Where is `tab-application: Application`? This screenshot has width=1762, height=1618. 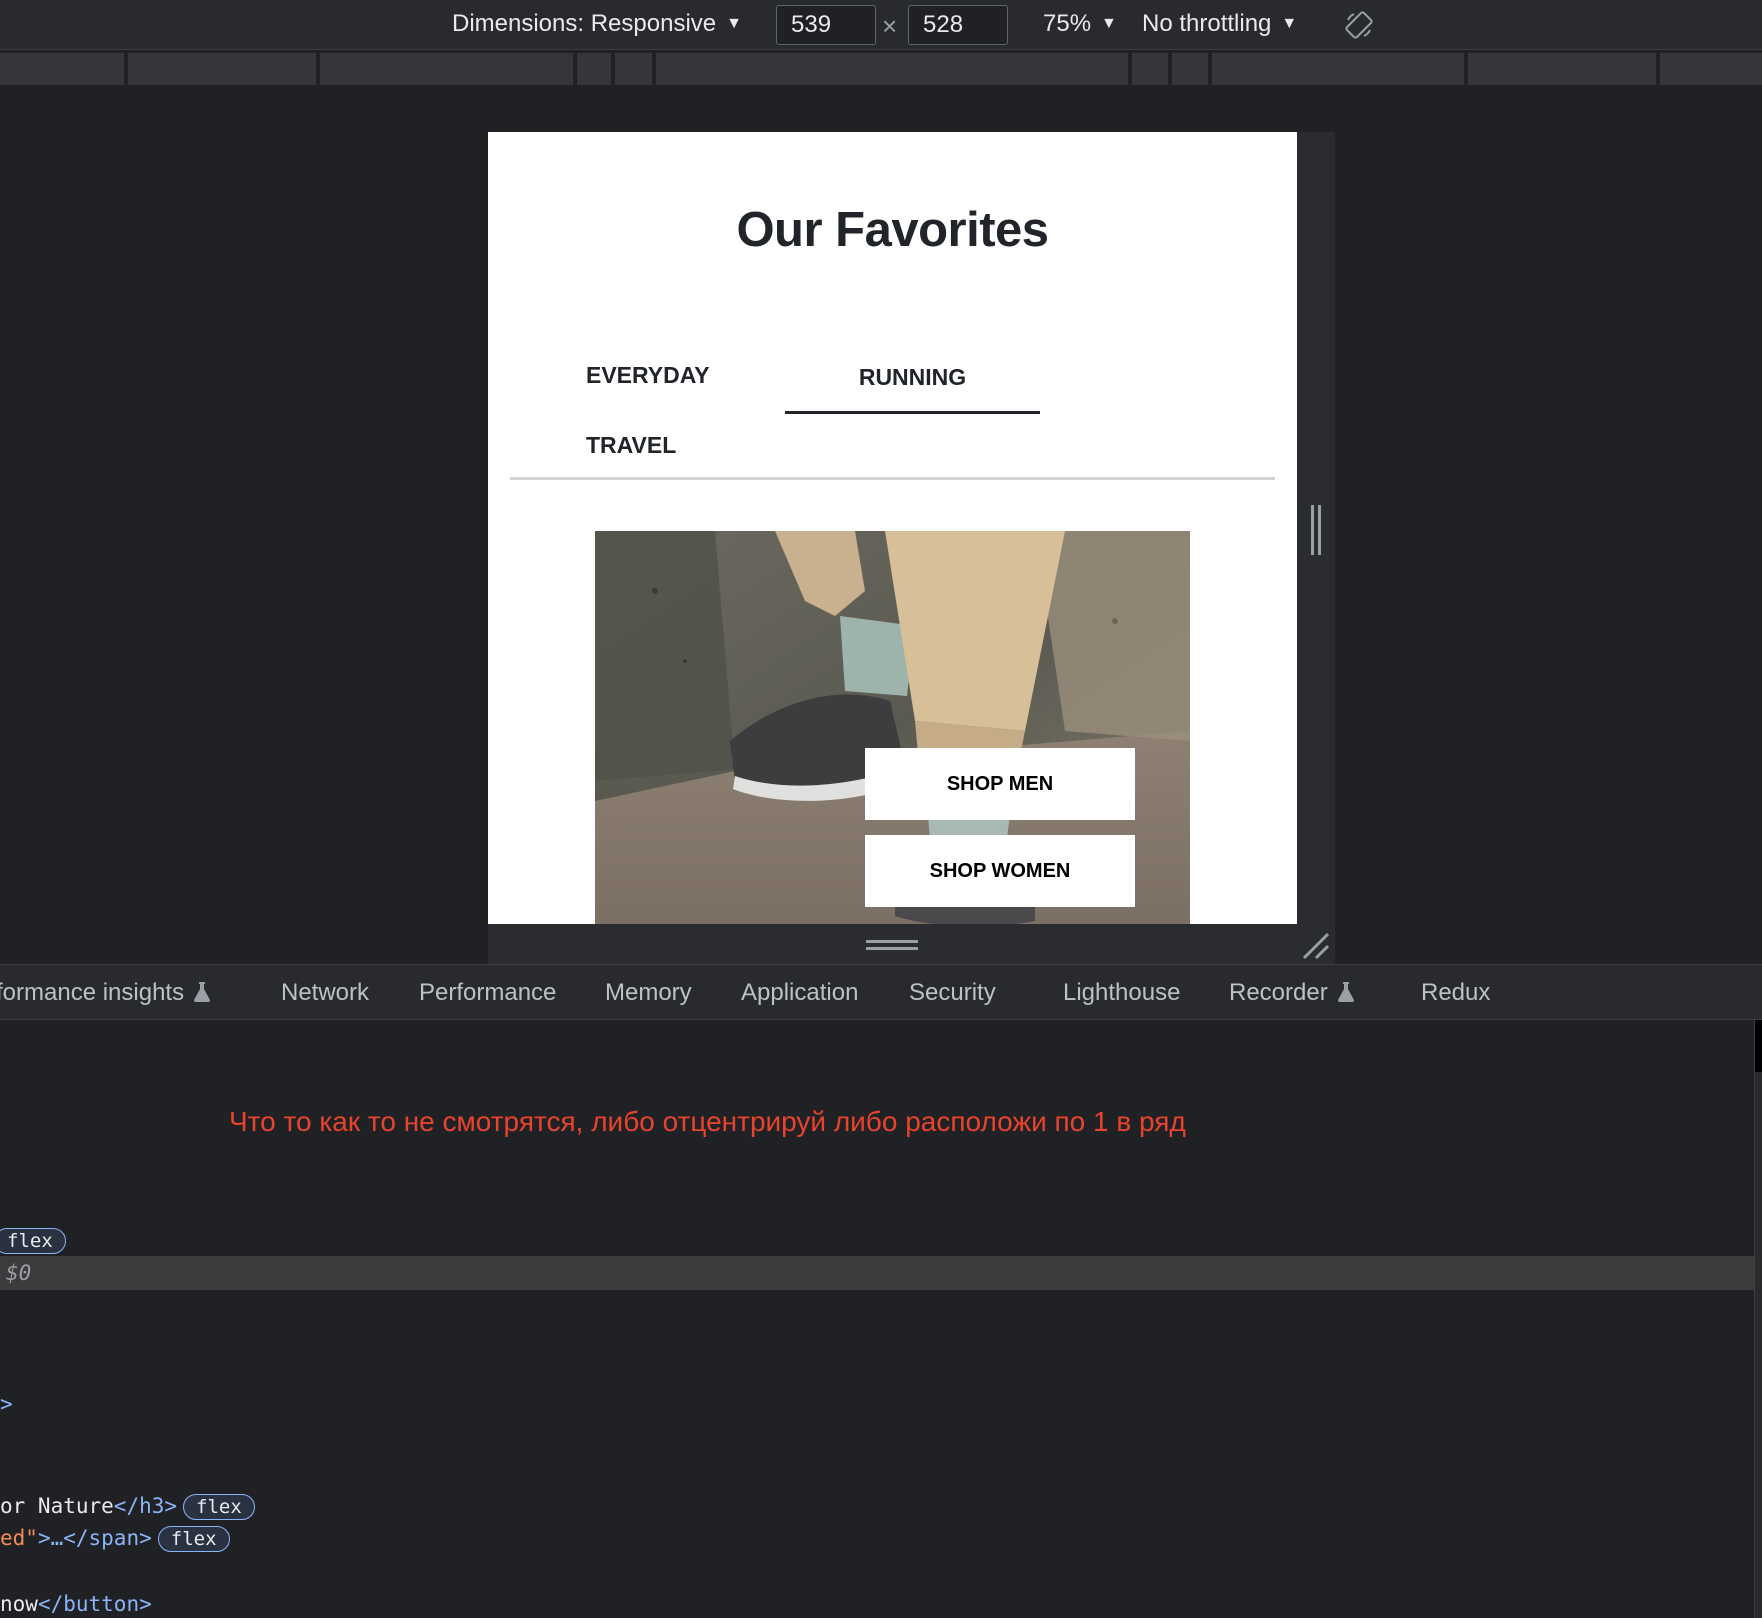
tab-application: Application is located at coordinates (799, 993).